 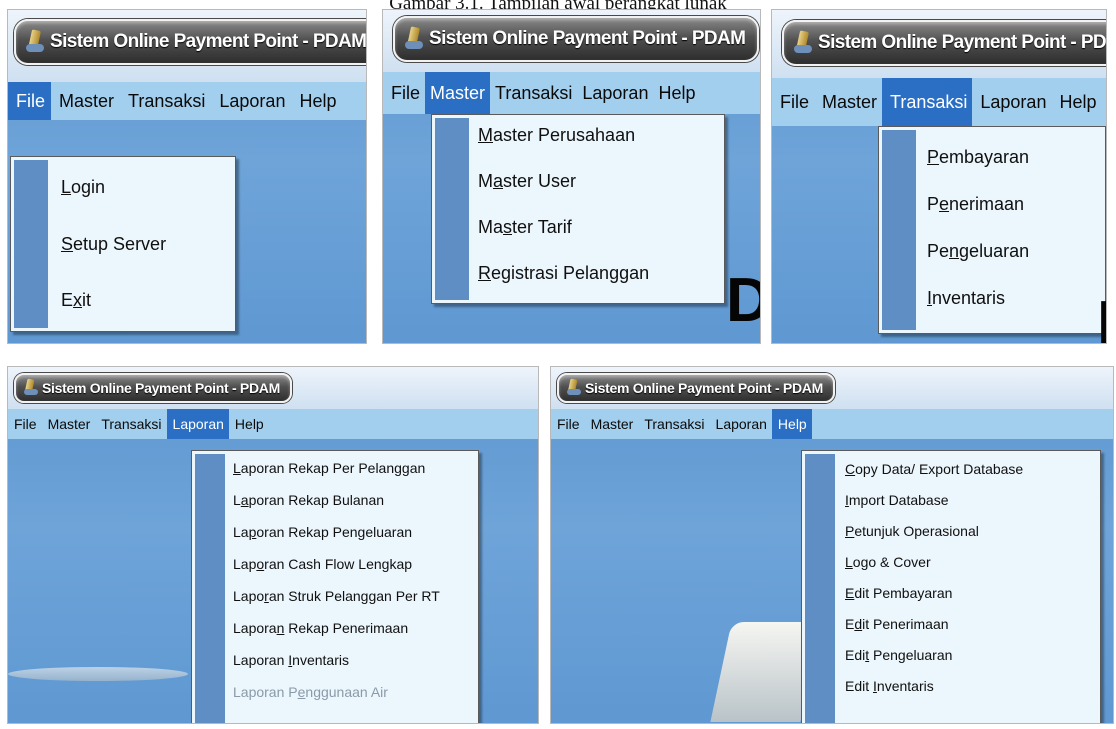 I want to click on menu-item-laporan-struk-pelanggan-per-rt: Laporan Struk Pelanggan Per RT, so click(x=336, y=596).